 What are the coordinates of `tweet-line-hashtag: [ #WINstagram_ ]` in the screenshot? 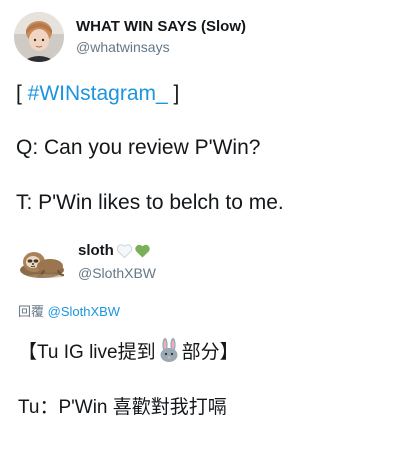 It's located at (97, 94).